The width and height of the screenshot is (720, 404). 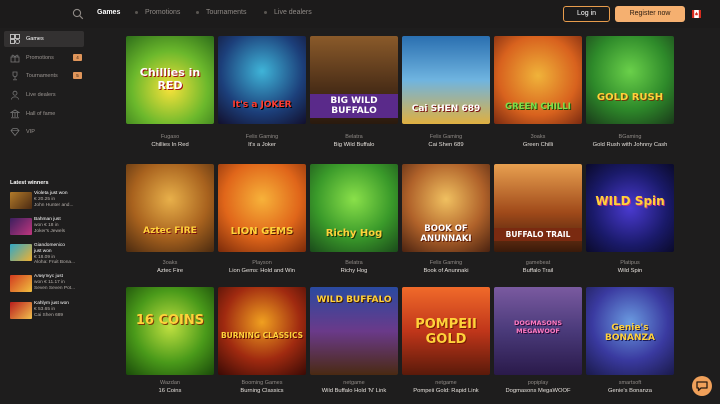 What do you see at coordinates (262, 391) in the screenshot?
I see `game-name: Burning Classics` at bounding box center [262, 391].